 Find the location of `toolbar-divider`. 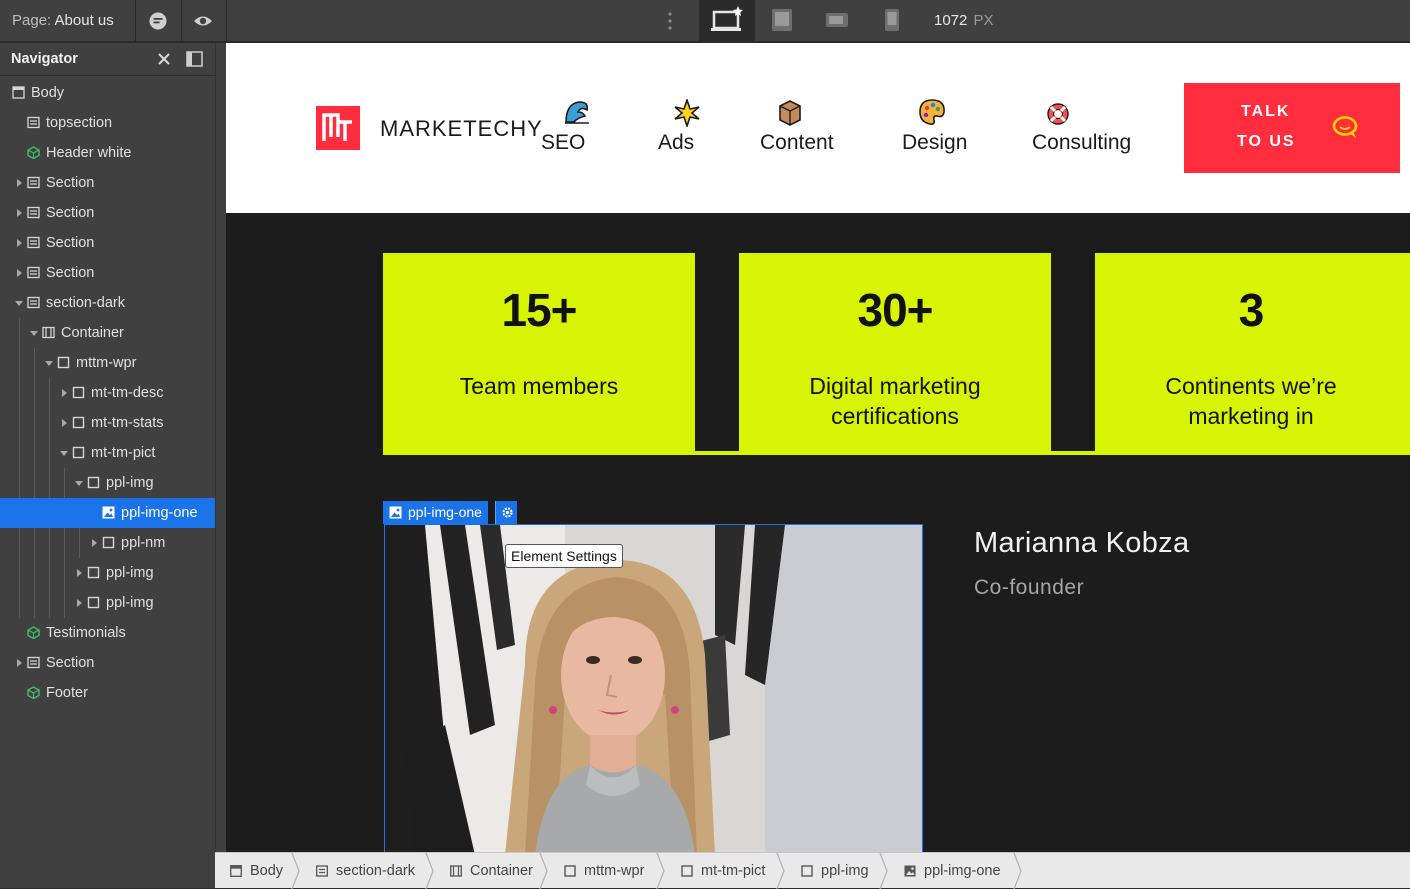

toolbar-divider is located at coordinates (135, 21).